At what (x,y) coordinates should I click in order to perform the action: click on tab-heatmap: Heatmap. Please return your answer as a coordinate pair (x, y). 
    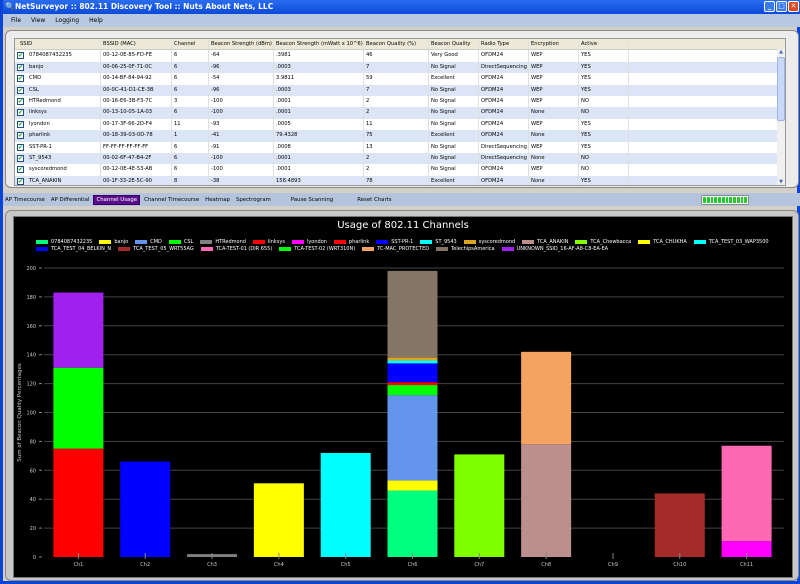
    Looking at the image, I should click on (217, 200).